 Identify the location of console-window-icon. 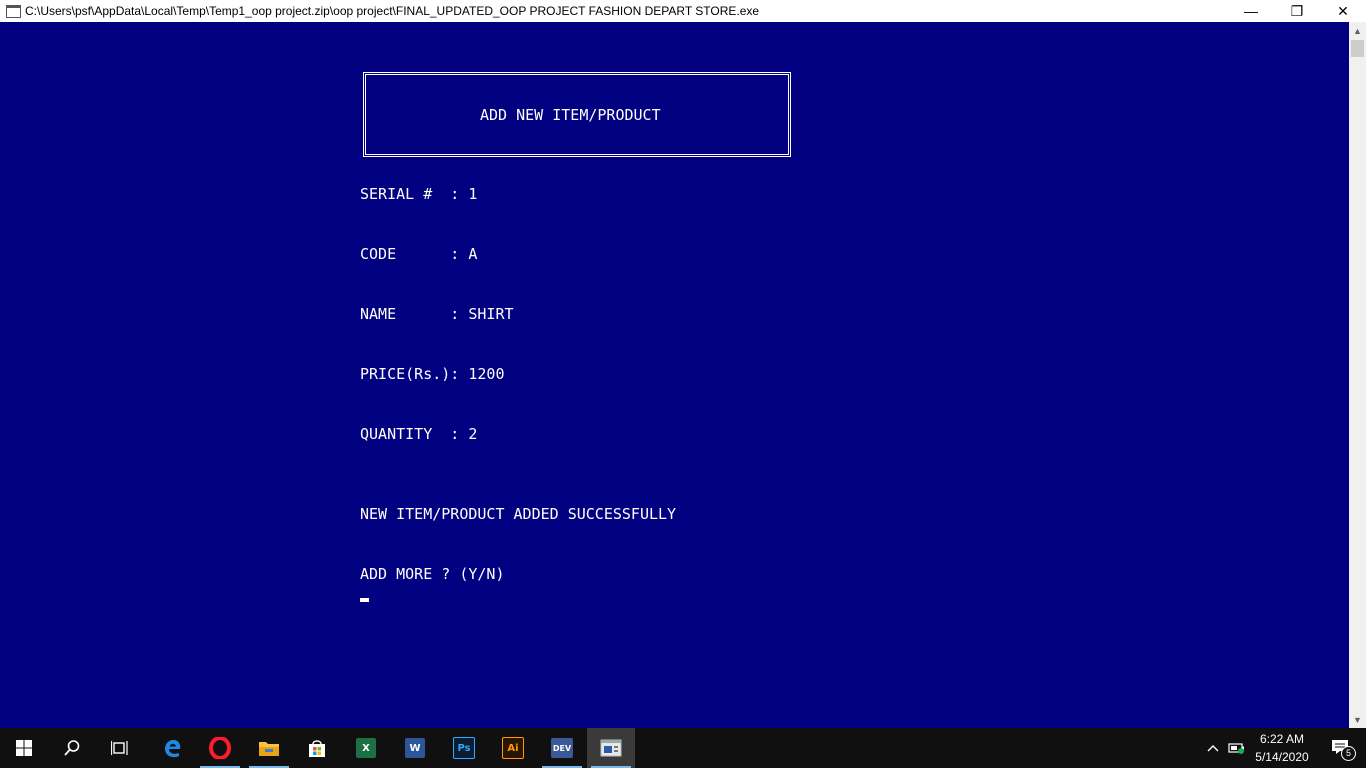
(611, 748).